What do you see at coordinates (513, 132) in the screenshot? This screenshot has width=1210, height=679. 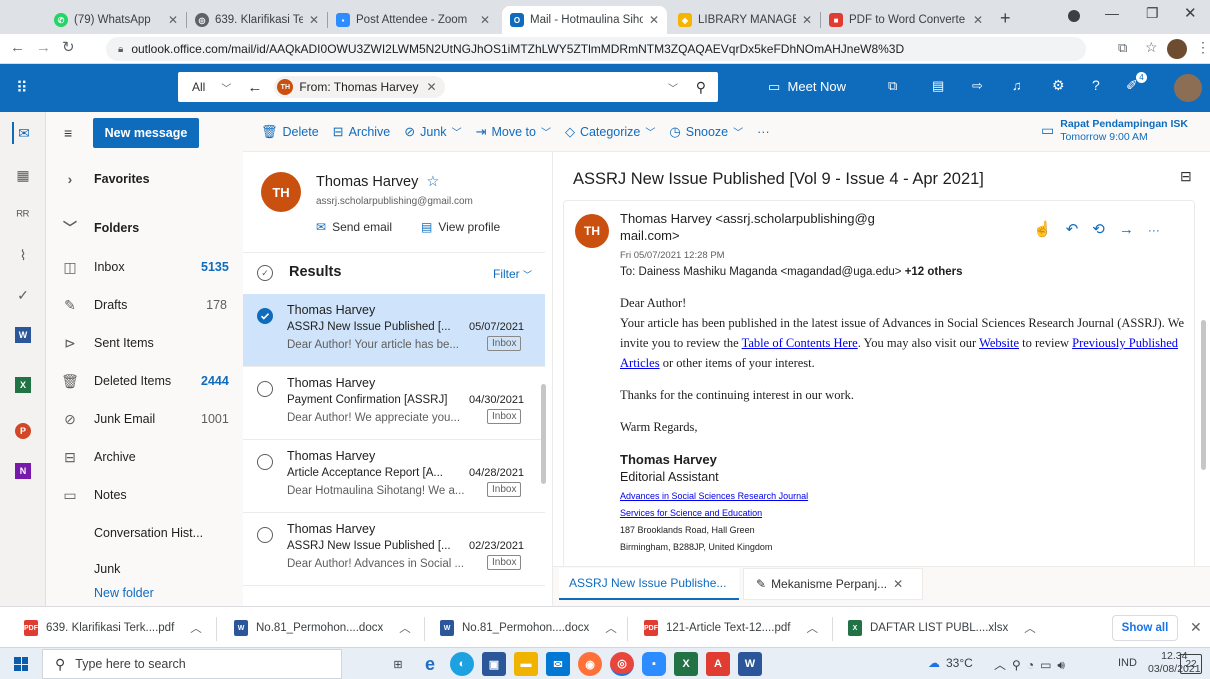 I see `move-to-button: ⇥ Move to ﹀` at bounding box center [513, 132].